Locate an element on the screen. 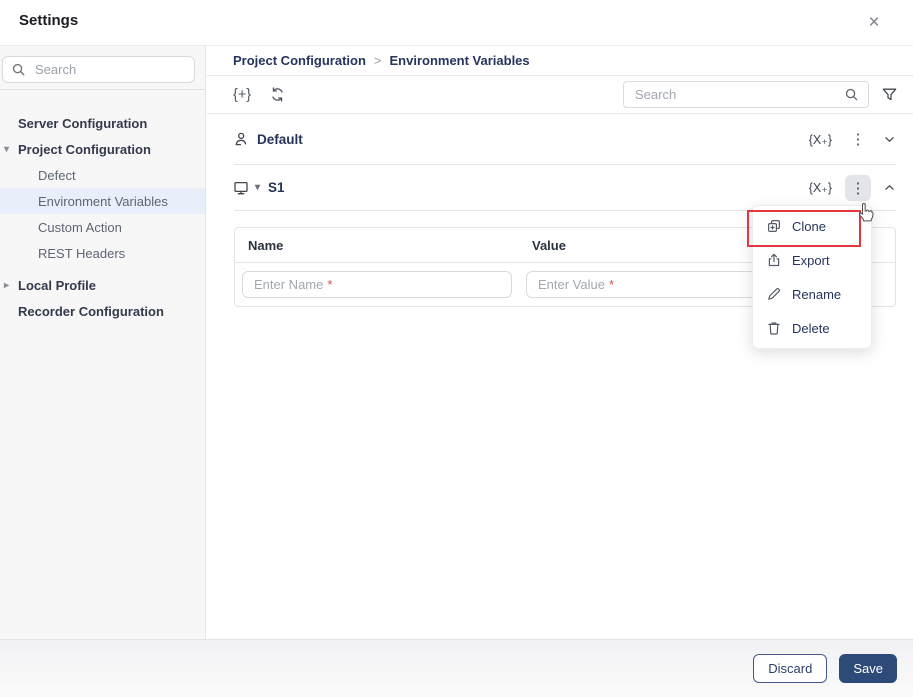 The image size is (913, 697). sidebar-divider is located at coordinates (102, 89).